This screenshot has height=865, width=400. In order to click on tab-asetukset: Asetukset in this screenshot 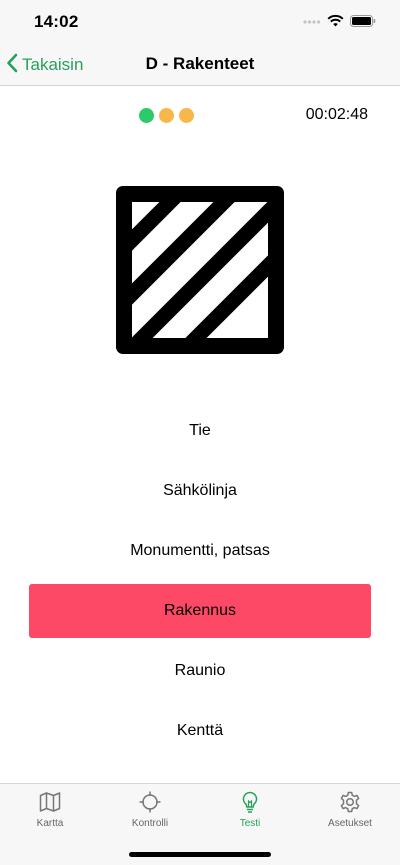, I will do `click(350, 812)`.